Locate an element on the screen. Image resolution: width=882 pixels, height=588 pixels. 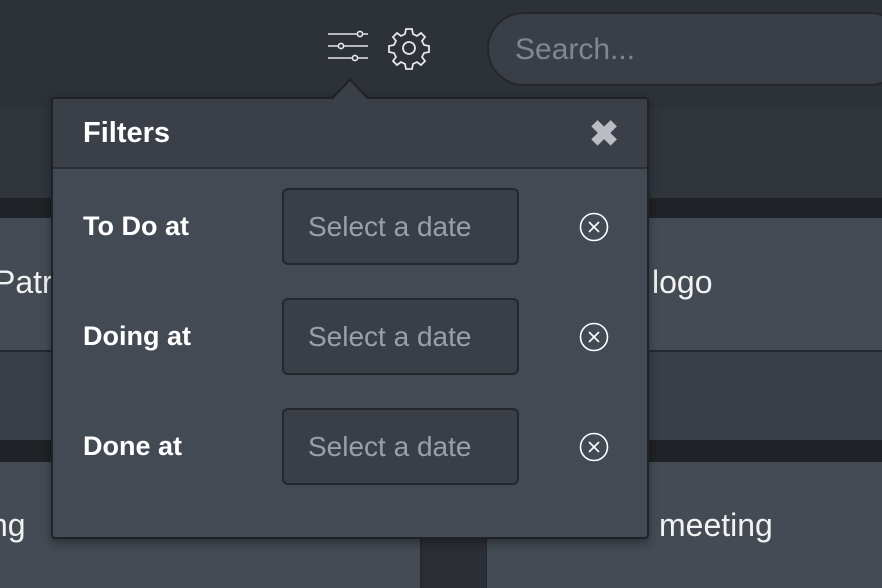
done-date-input is located at coordinates (400, 446).